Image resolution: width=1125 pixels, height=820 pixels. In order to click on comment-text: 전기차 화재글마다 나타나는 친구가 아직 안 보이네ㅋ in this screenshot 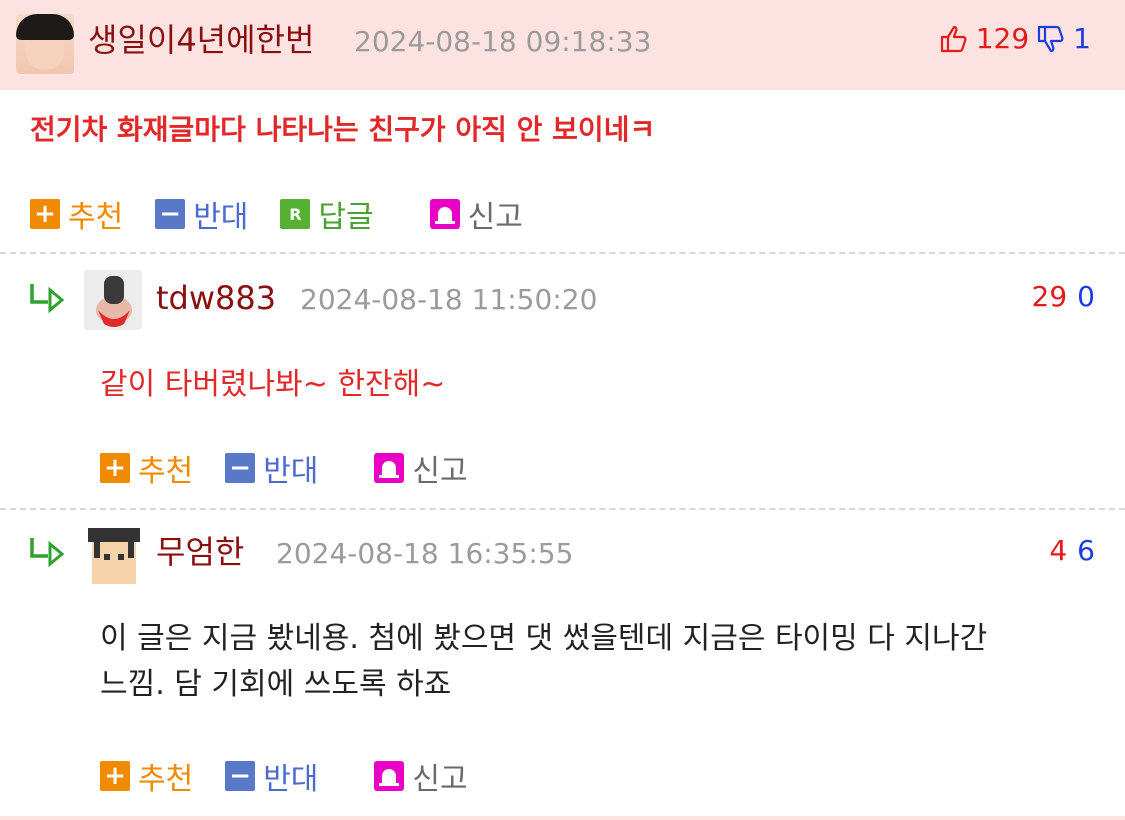, I will do `click(343, 129)`.